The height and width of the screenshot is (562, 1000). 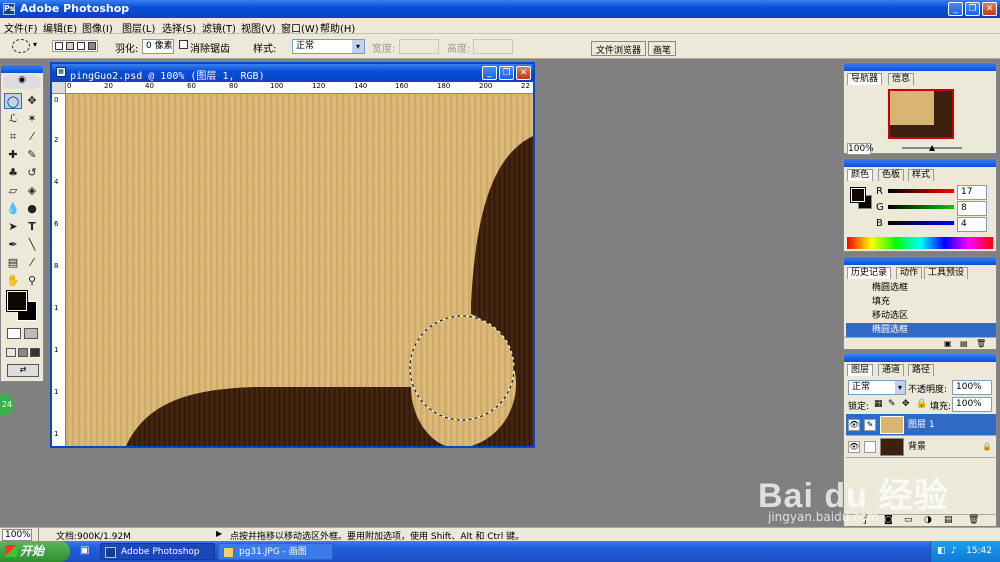 I want to click on brush-icon: ✎, so click(x=870, y=425).